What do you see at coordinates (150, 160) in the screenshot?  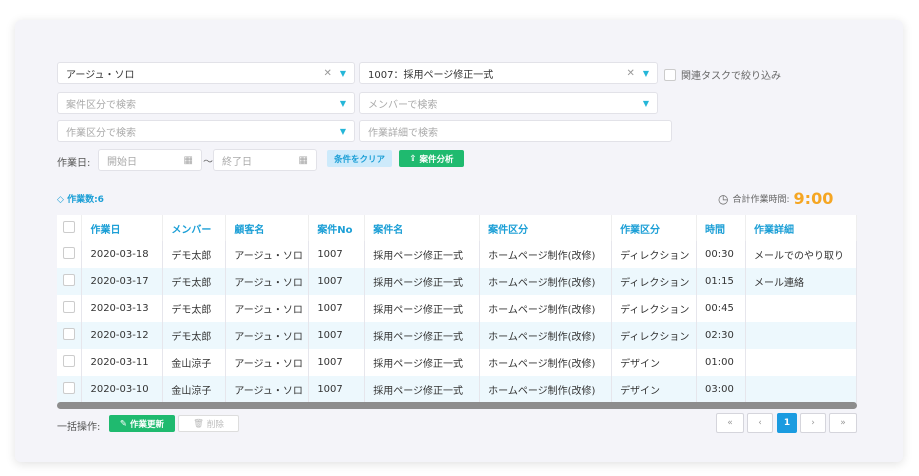 I see `start-date-input: 開始日 ▦` at bounding box center [150, 160].